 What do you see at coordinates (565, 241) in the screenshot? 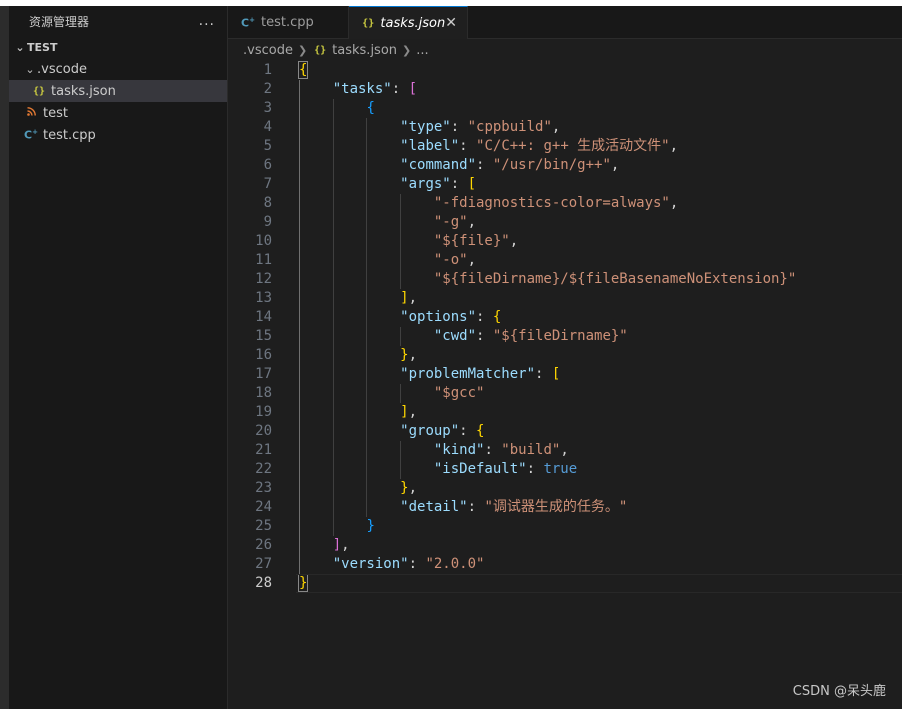
I see `code-line: 10 "${file}",` at bounding box center [565, 241].